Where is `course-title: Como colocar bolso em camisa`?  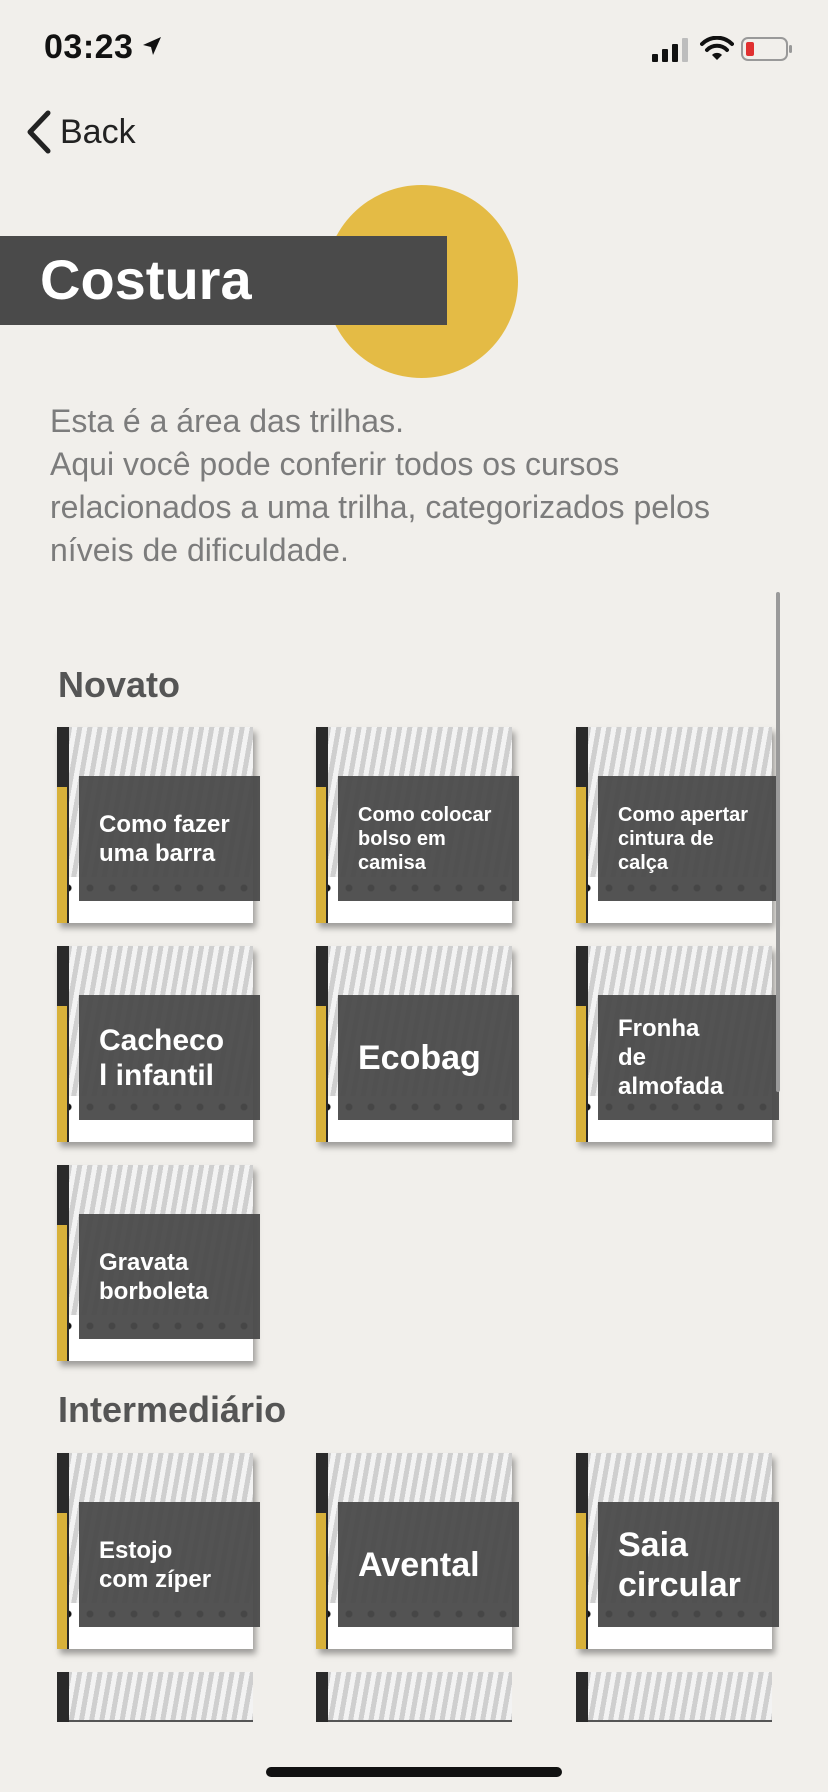
course-title: Como colocar bolso em camisa is located at coordinates (428, 838).